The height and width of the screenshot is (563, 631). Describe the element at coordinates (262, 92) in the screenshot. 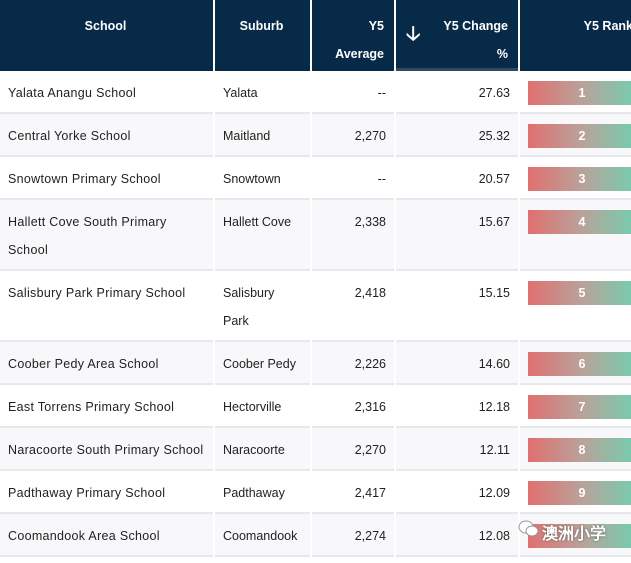

I see `suburb: Yalata` at that location.